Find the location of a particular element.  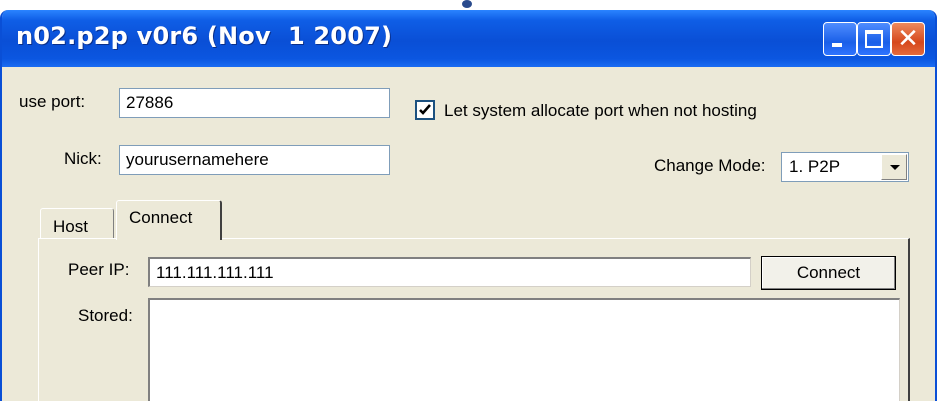

allocate-port-checkbox is located at coordinates (425, 110).